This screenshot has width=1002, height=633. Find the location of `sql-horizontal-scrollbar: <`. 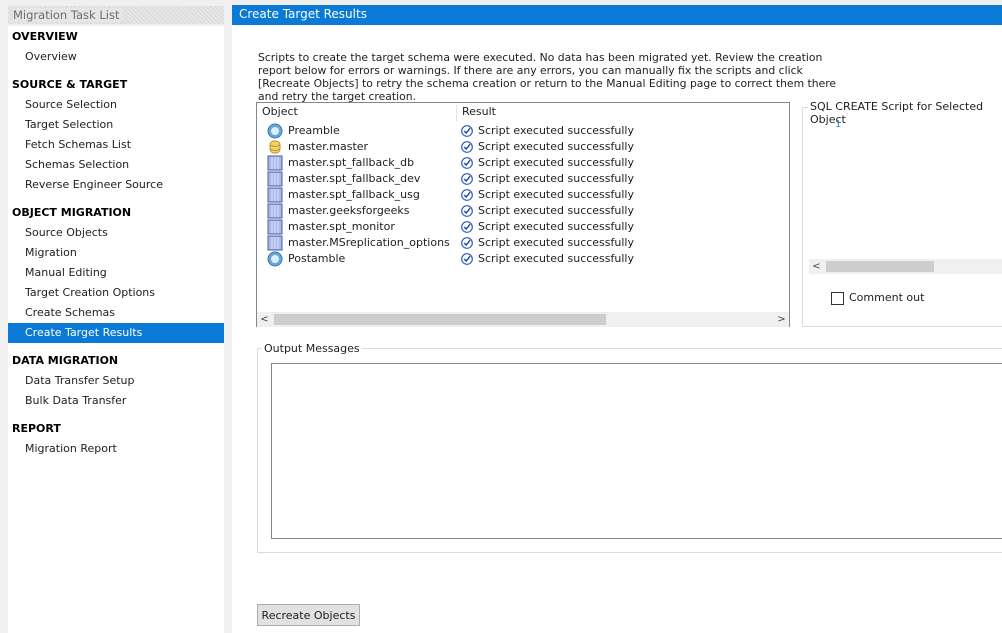

sql-horizontal-scrollbar: < is located at coordinates (905, 266).